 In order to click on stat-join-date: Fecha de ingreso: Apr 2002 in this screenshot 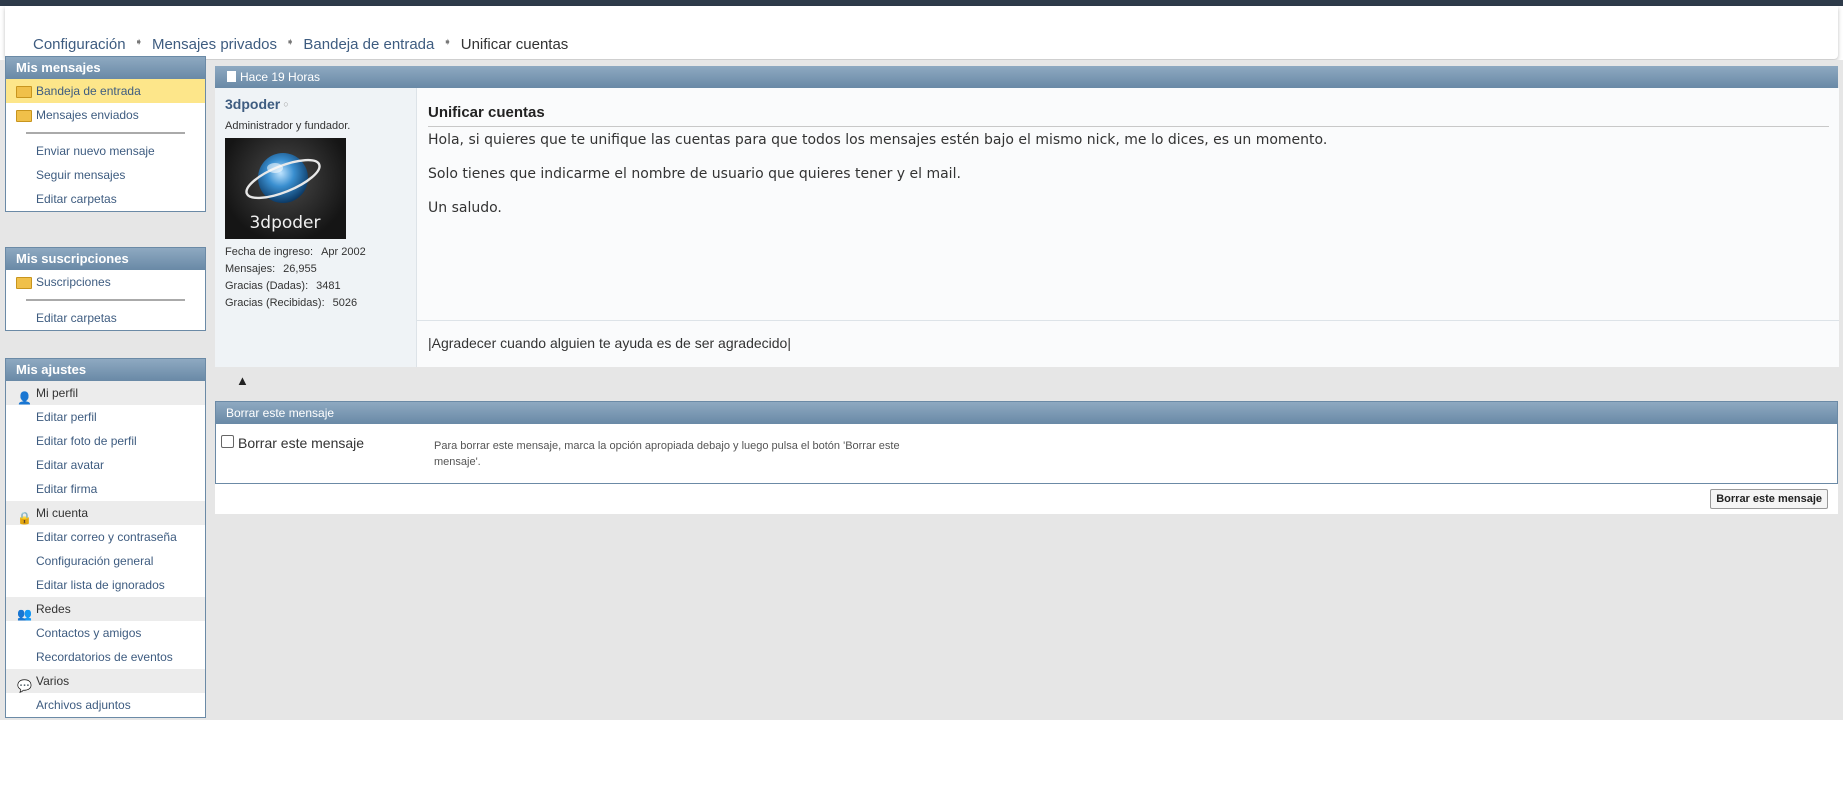, I will do `click(295, 252)`.